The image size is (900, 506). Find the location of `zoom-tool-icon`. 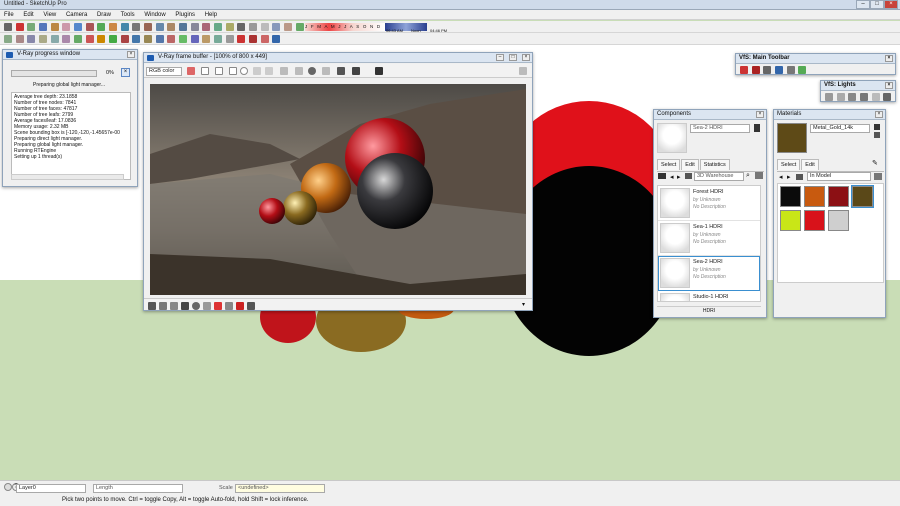

zoom-tool-icon is located at coordinates (183, 27).